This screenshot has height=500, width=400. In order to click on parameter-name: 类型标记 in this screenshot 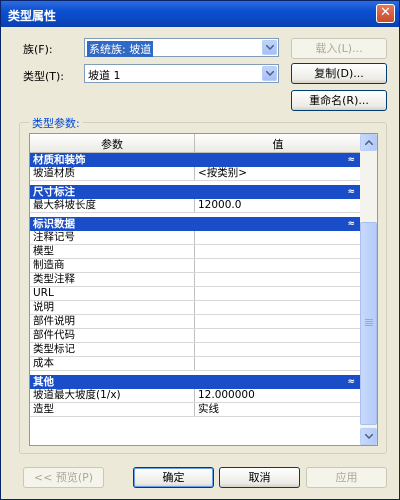, I will do `click(54, 349)`.